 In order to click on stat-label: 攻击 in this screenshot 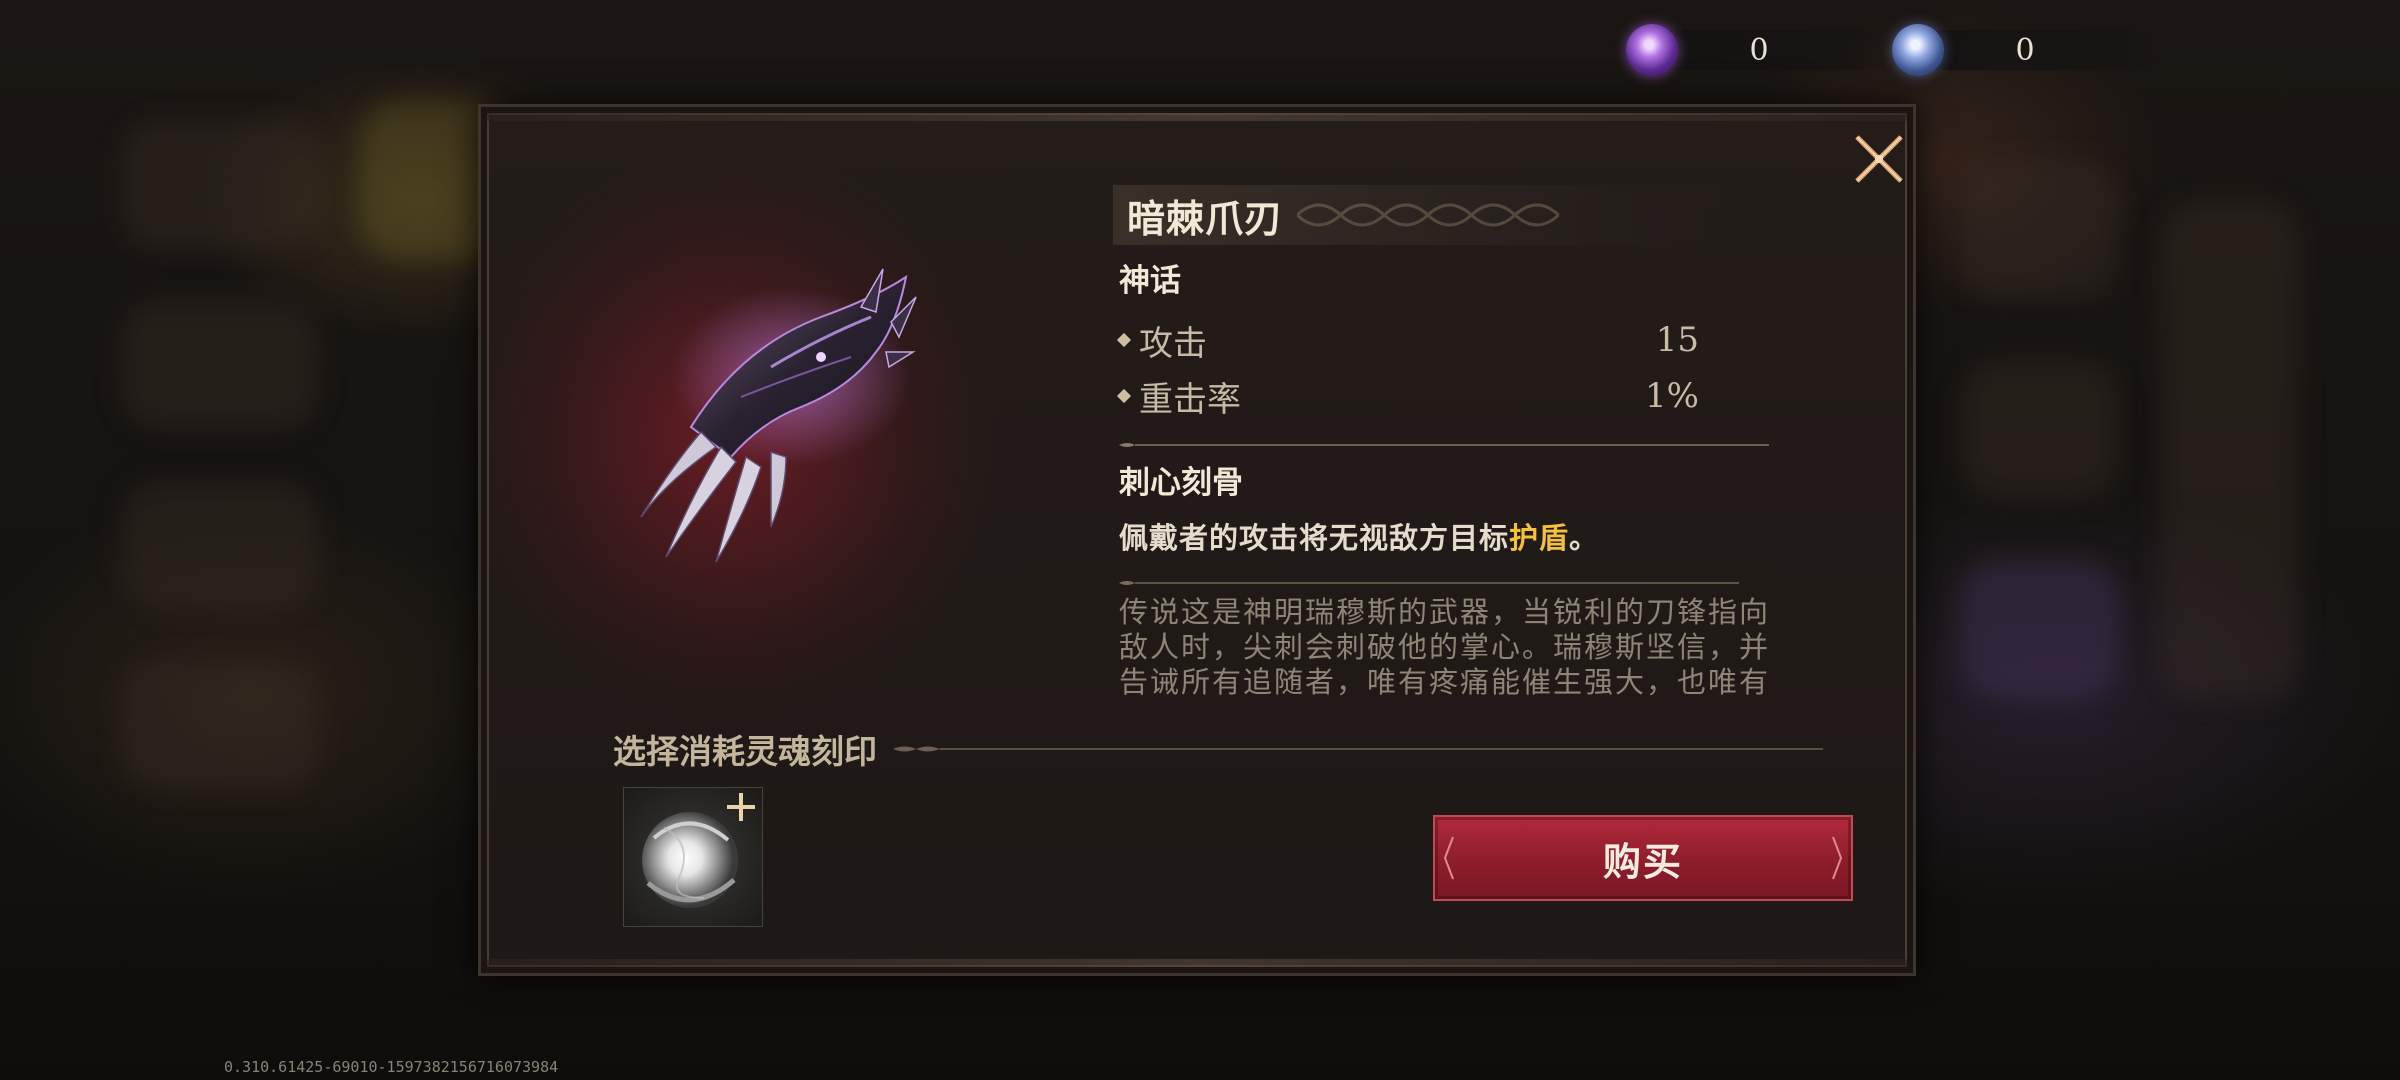, I will do `click(1173, 343)`.